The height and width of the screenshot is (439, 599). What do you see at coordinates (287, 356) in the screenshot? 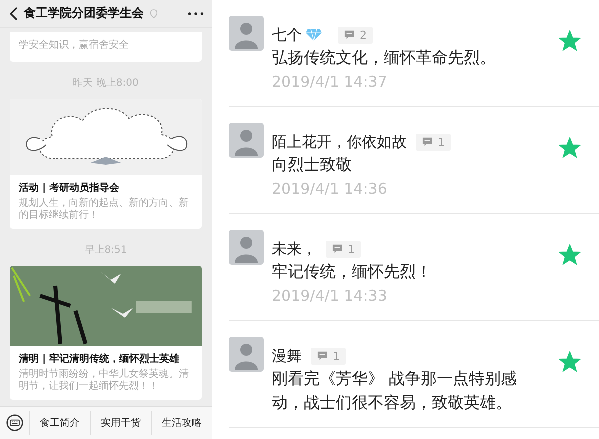
I see `user-name: 漫舞` at bounding box center [287, 356].